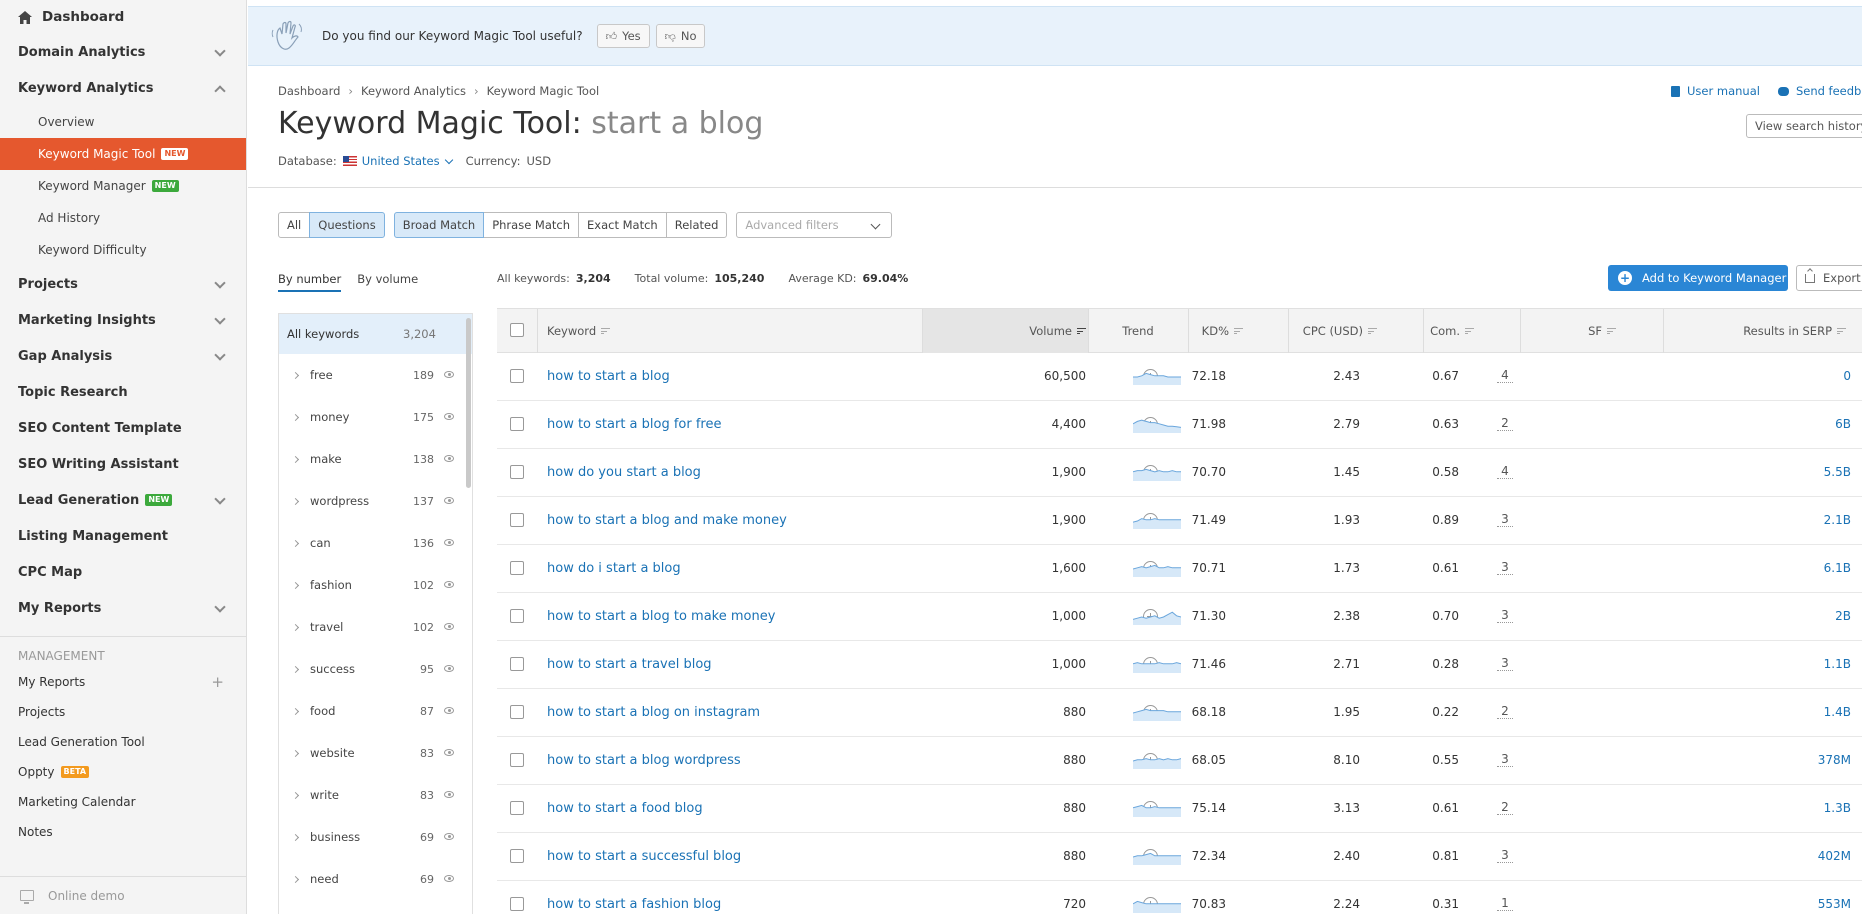 Image resolution: width=1862 pixels, height=914 pixels. Describe the element at coordinates (375, 334) in the screenshot. I see `group-all-keywords: All keywords 3,204` at that location.